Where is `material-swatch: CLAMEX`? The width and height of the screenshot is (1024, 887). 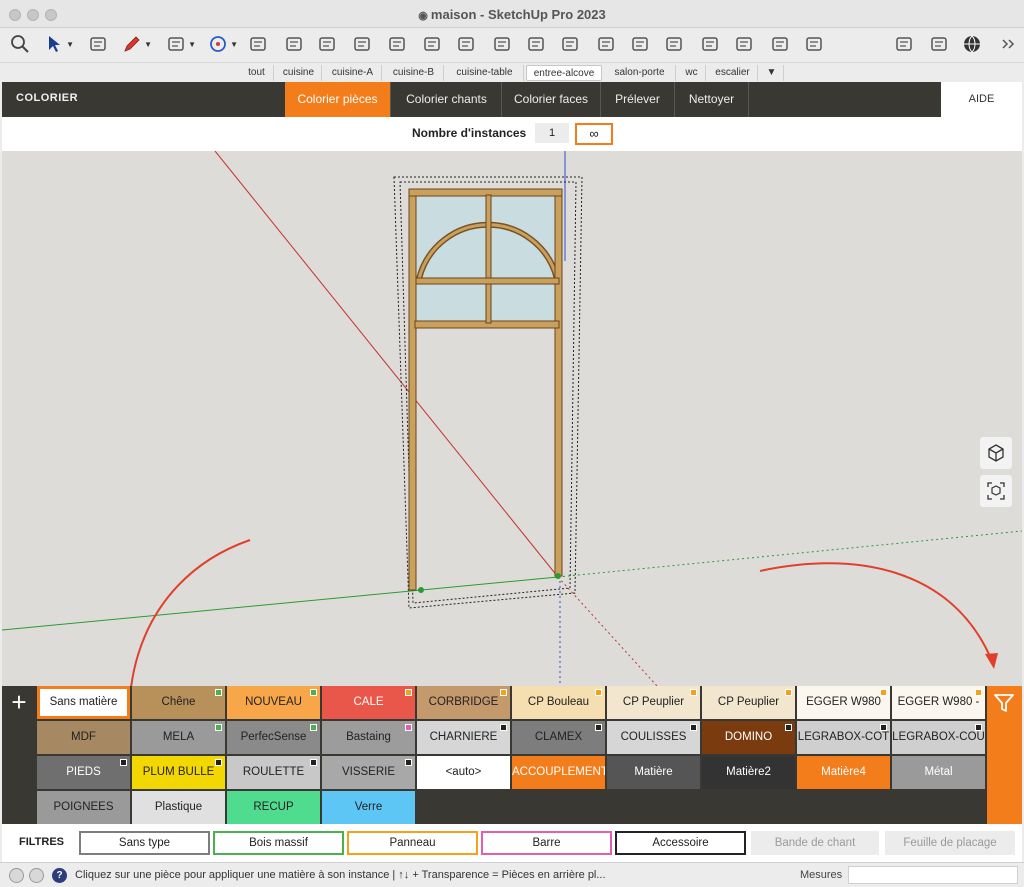 material-swatch: CLAMEX is located at coordinates (558, 737).